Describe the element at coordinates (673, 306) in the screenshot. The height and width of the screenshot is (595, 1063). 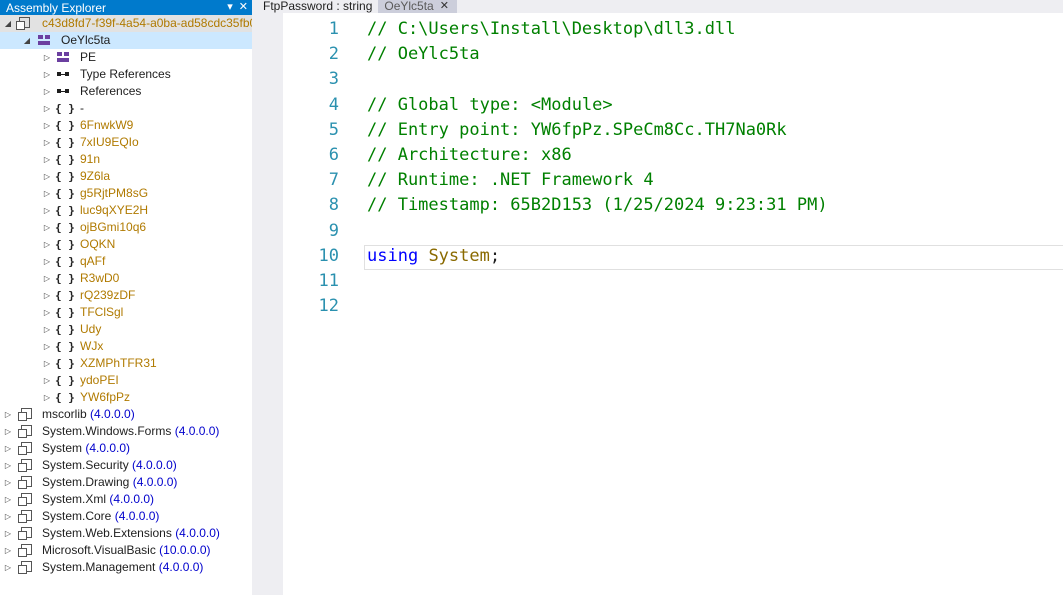
I see `code-line: 12` at that location.